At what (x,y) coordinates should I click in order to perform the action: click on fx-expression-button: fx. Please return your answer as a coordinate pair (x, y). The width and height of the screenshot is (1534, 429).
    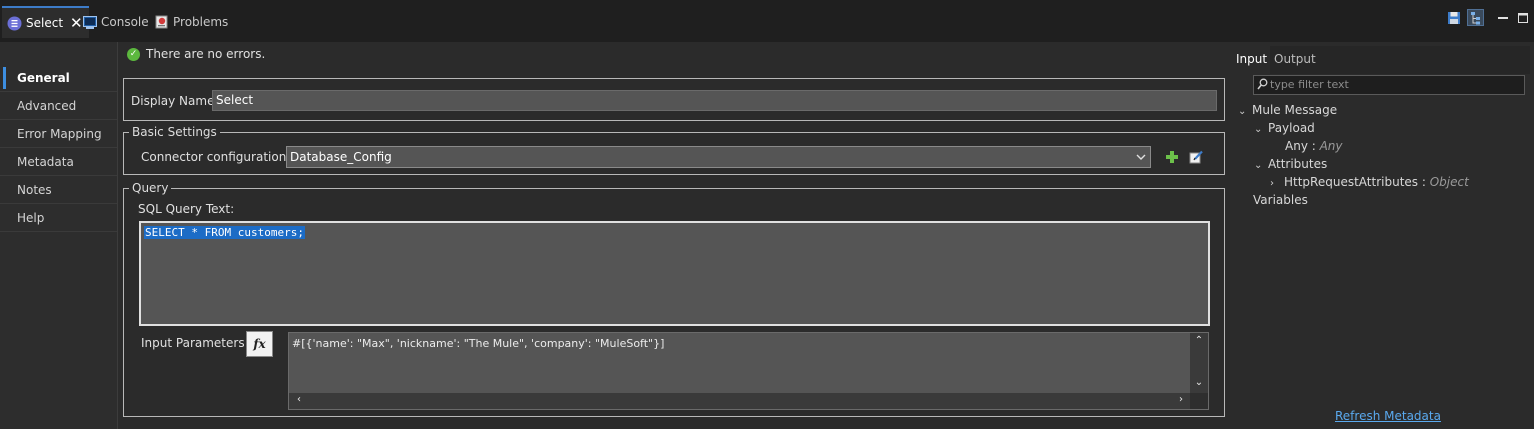
    Looking at the image, I should click on (259, 344).